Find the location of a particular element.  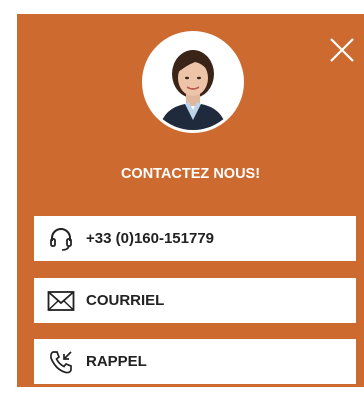

envelope-icon is located at coordinates (61, 301).